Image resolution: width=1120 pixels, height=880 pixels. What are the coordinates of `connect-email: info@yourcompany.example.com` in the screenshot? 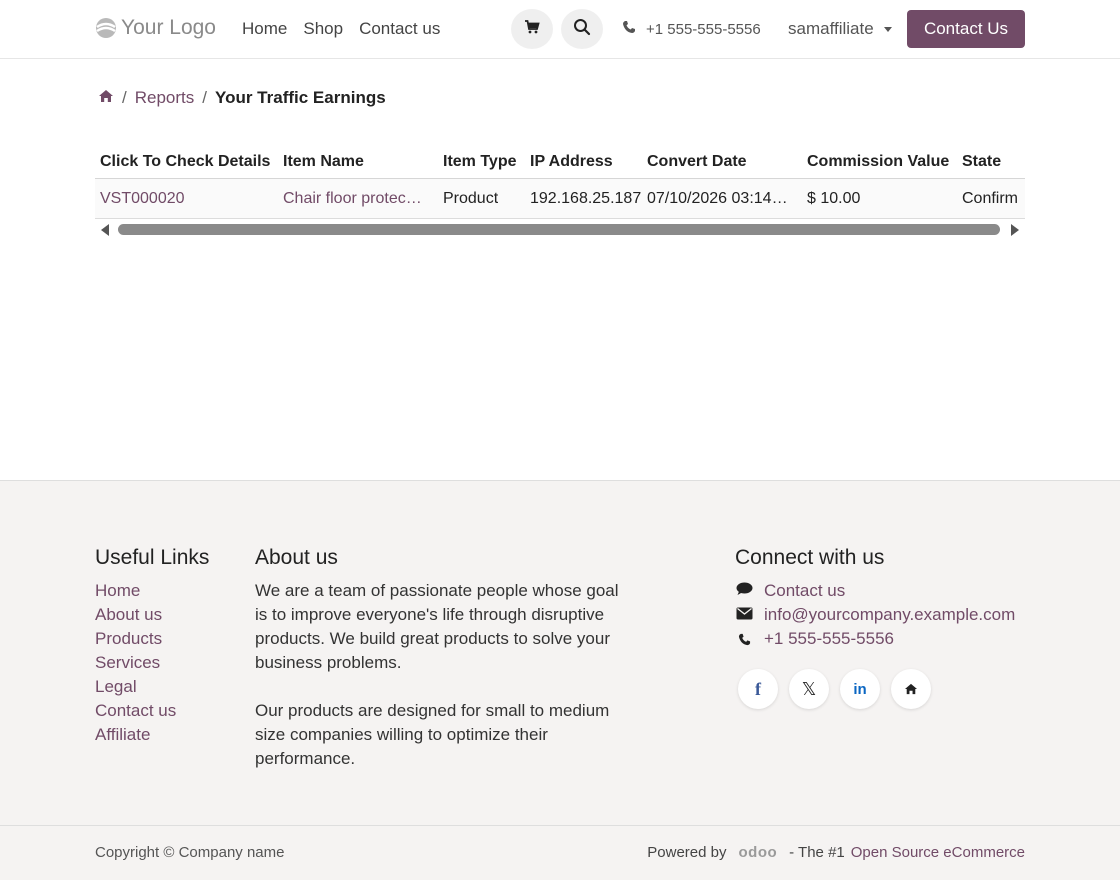 It's located at (875, 615).